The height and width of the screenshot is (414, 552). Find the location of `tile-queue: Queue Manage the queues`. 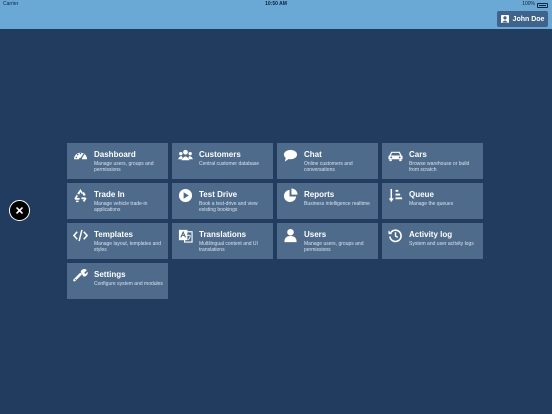

tile-queue: Queue Manage the queues is located at coordinates (432, 201).